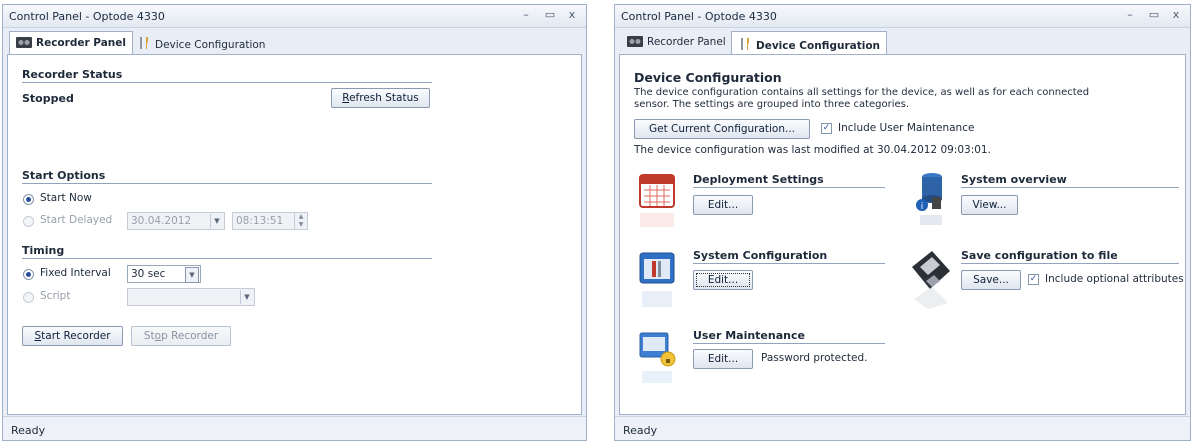 Image resolution: width=1194 pixels, height=441 pixels. Describe the element at coordinates (380, 98) in the screenshot. I see `refresh-status-button: Refresh Status` at that location.